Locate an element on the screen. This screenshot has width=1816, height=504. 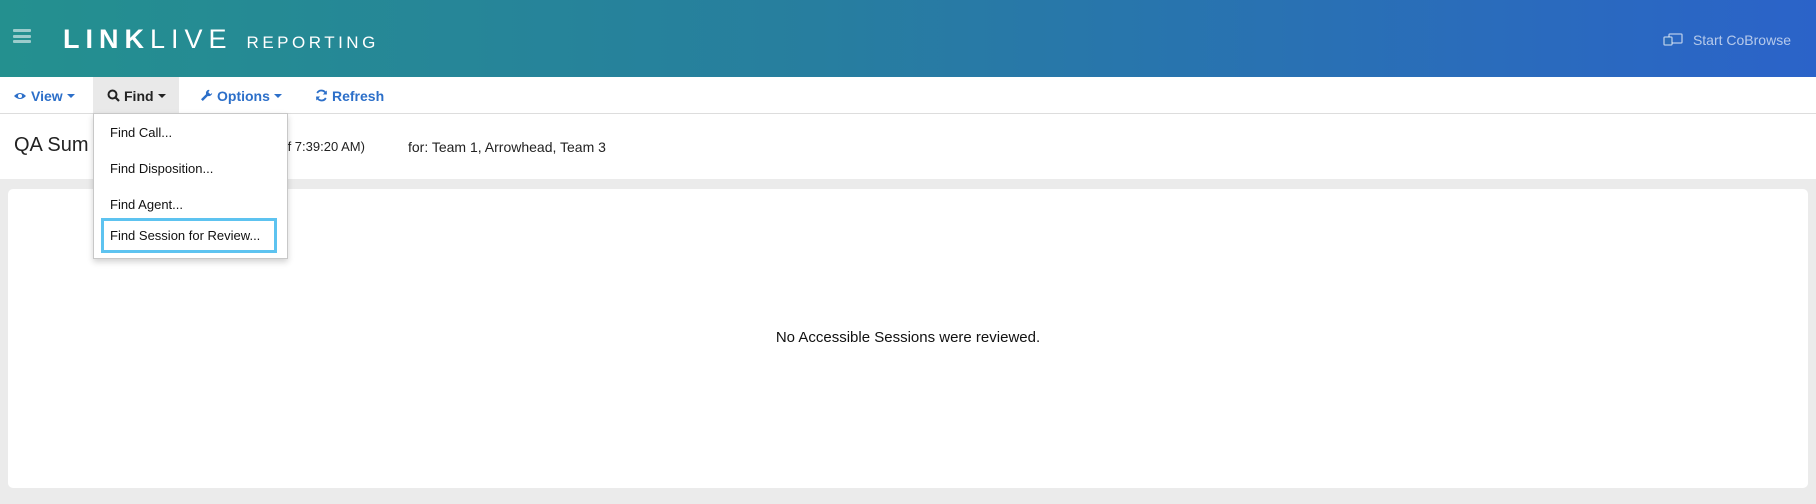
eye-icon is located at coordinates (20, 95).